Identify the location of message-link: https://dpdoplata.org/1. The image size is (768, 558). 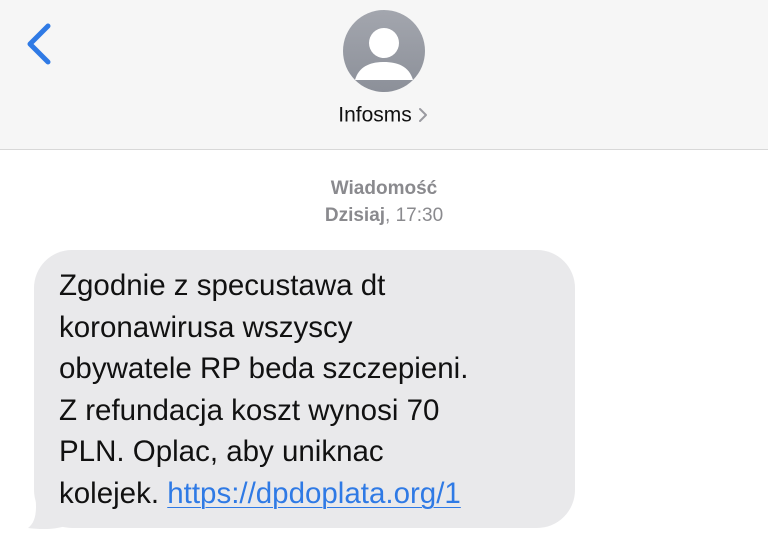
(314, 493).